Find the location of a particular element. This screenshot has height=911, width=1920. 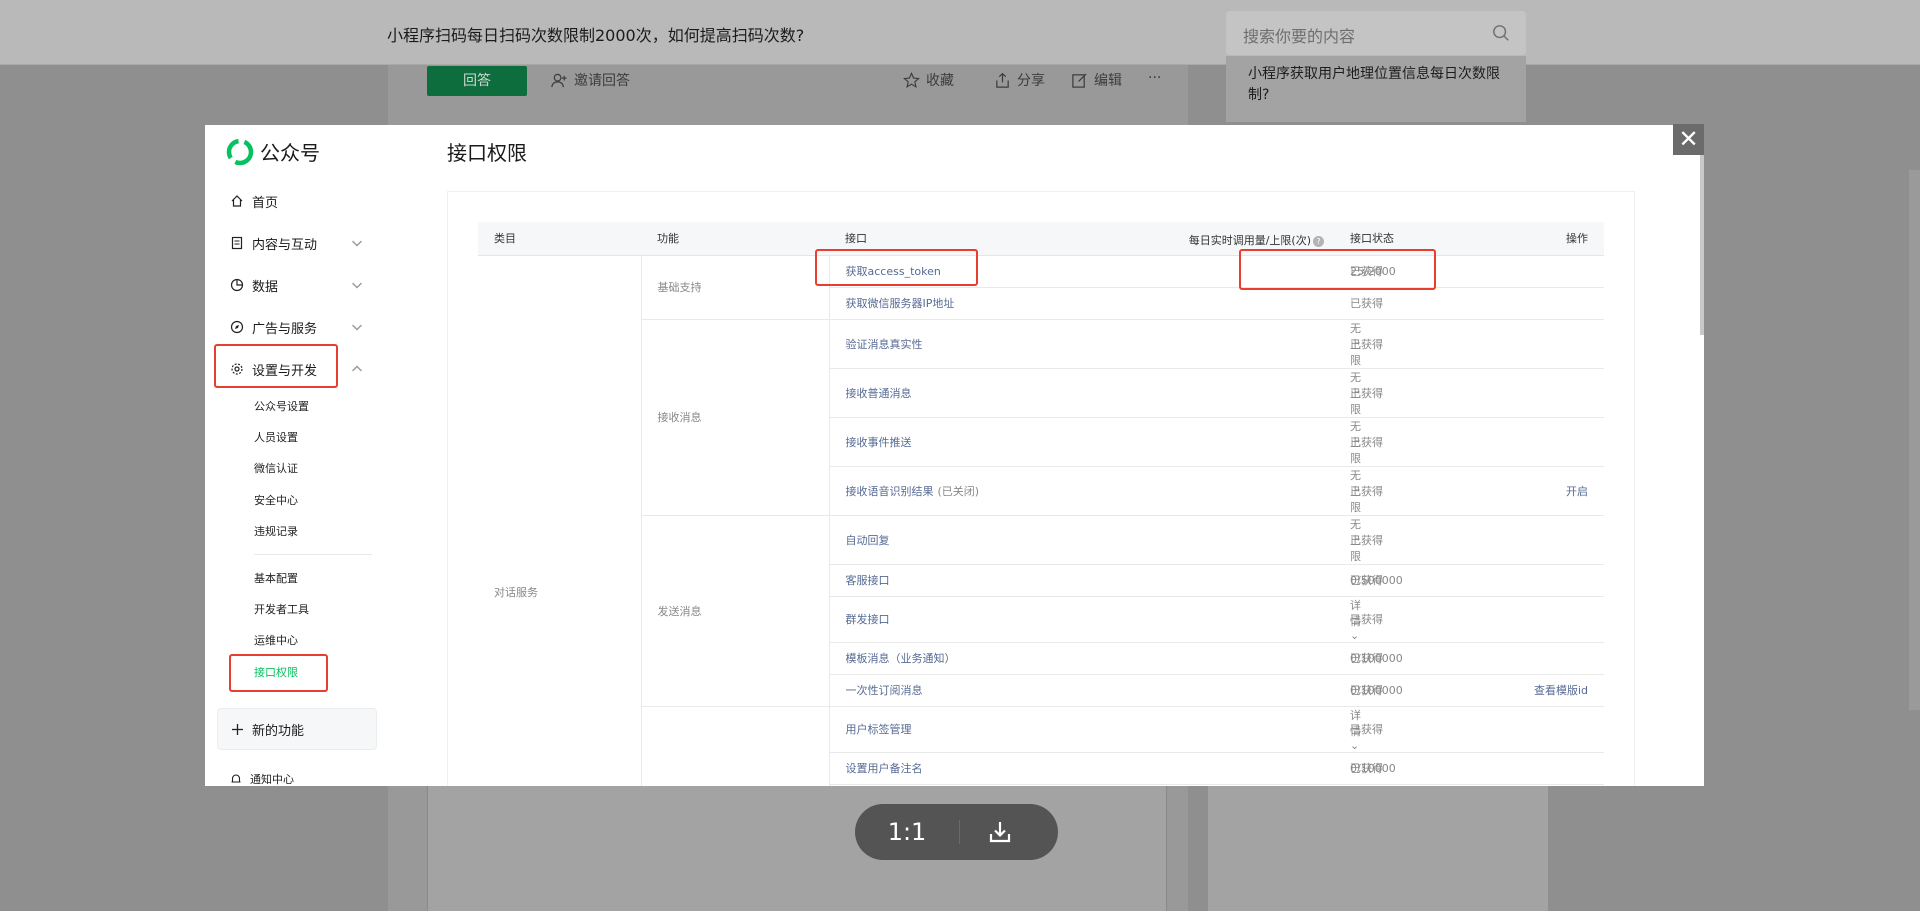

api-name-cell: 模板消息（业务通知） is located at coordinates (1081, 658).